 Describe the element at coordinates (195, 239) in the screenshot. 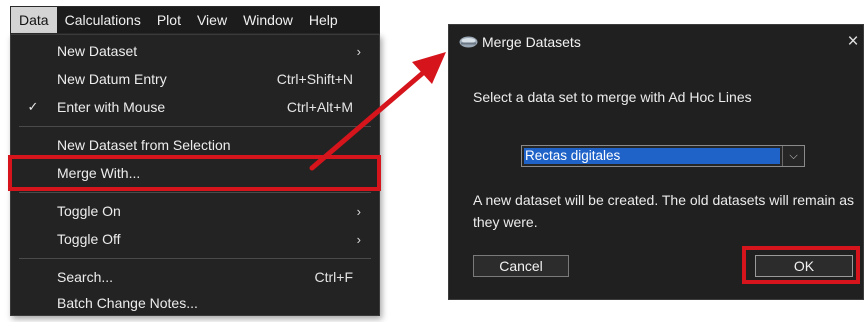

I see `menu-item-toggle-off: Toggle Off ›` at that location.